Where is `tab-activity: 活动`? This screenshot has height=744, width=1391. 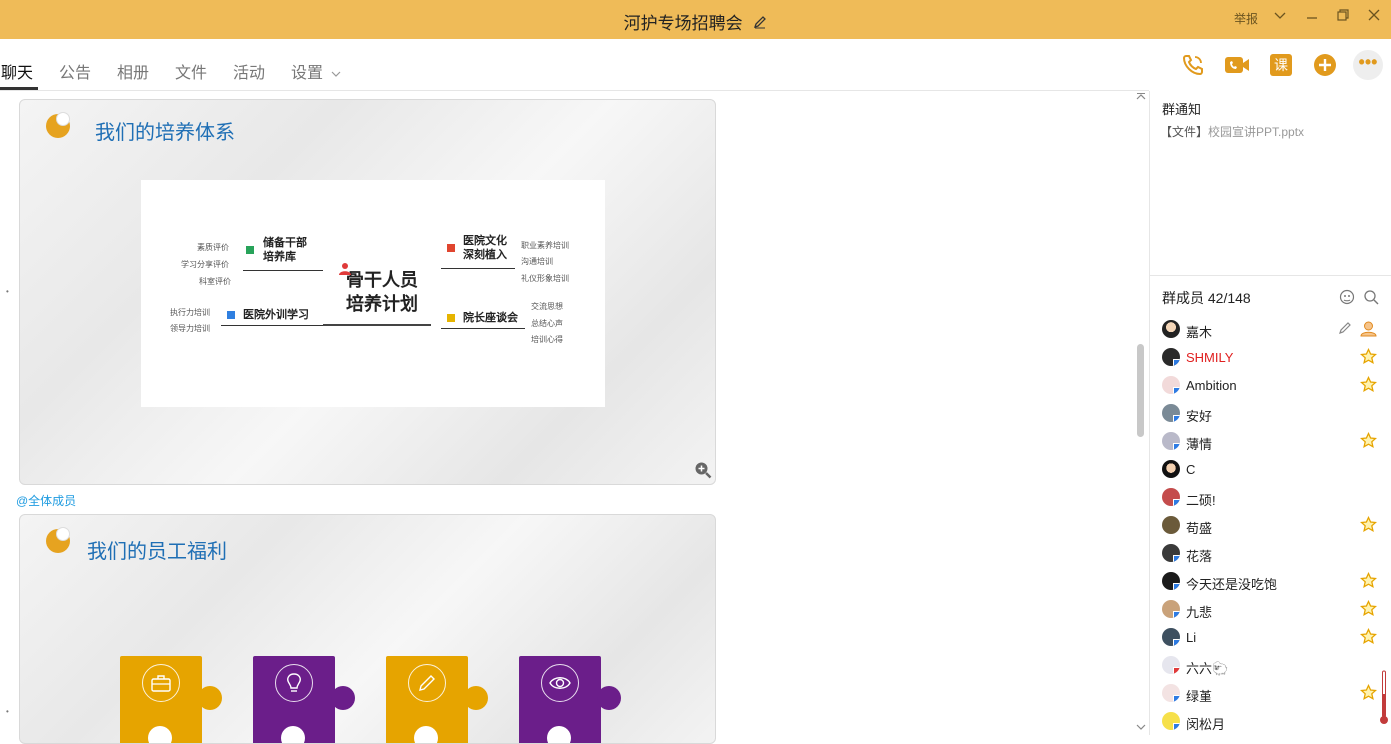
tab-activity: 活动 is located at coordinates (249, 71).